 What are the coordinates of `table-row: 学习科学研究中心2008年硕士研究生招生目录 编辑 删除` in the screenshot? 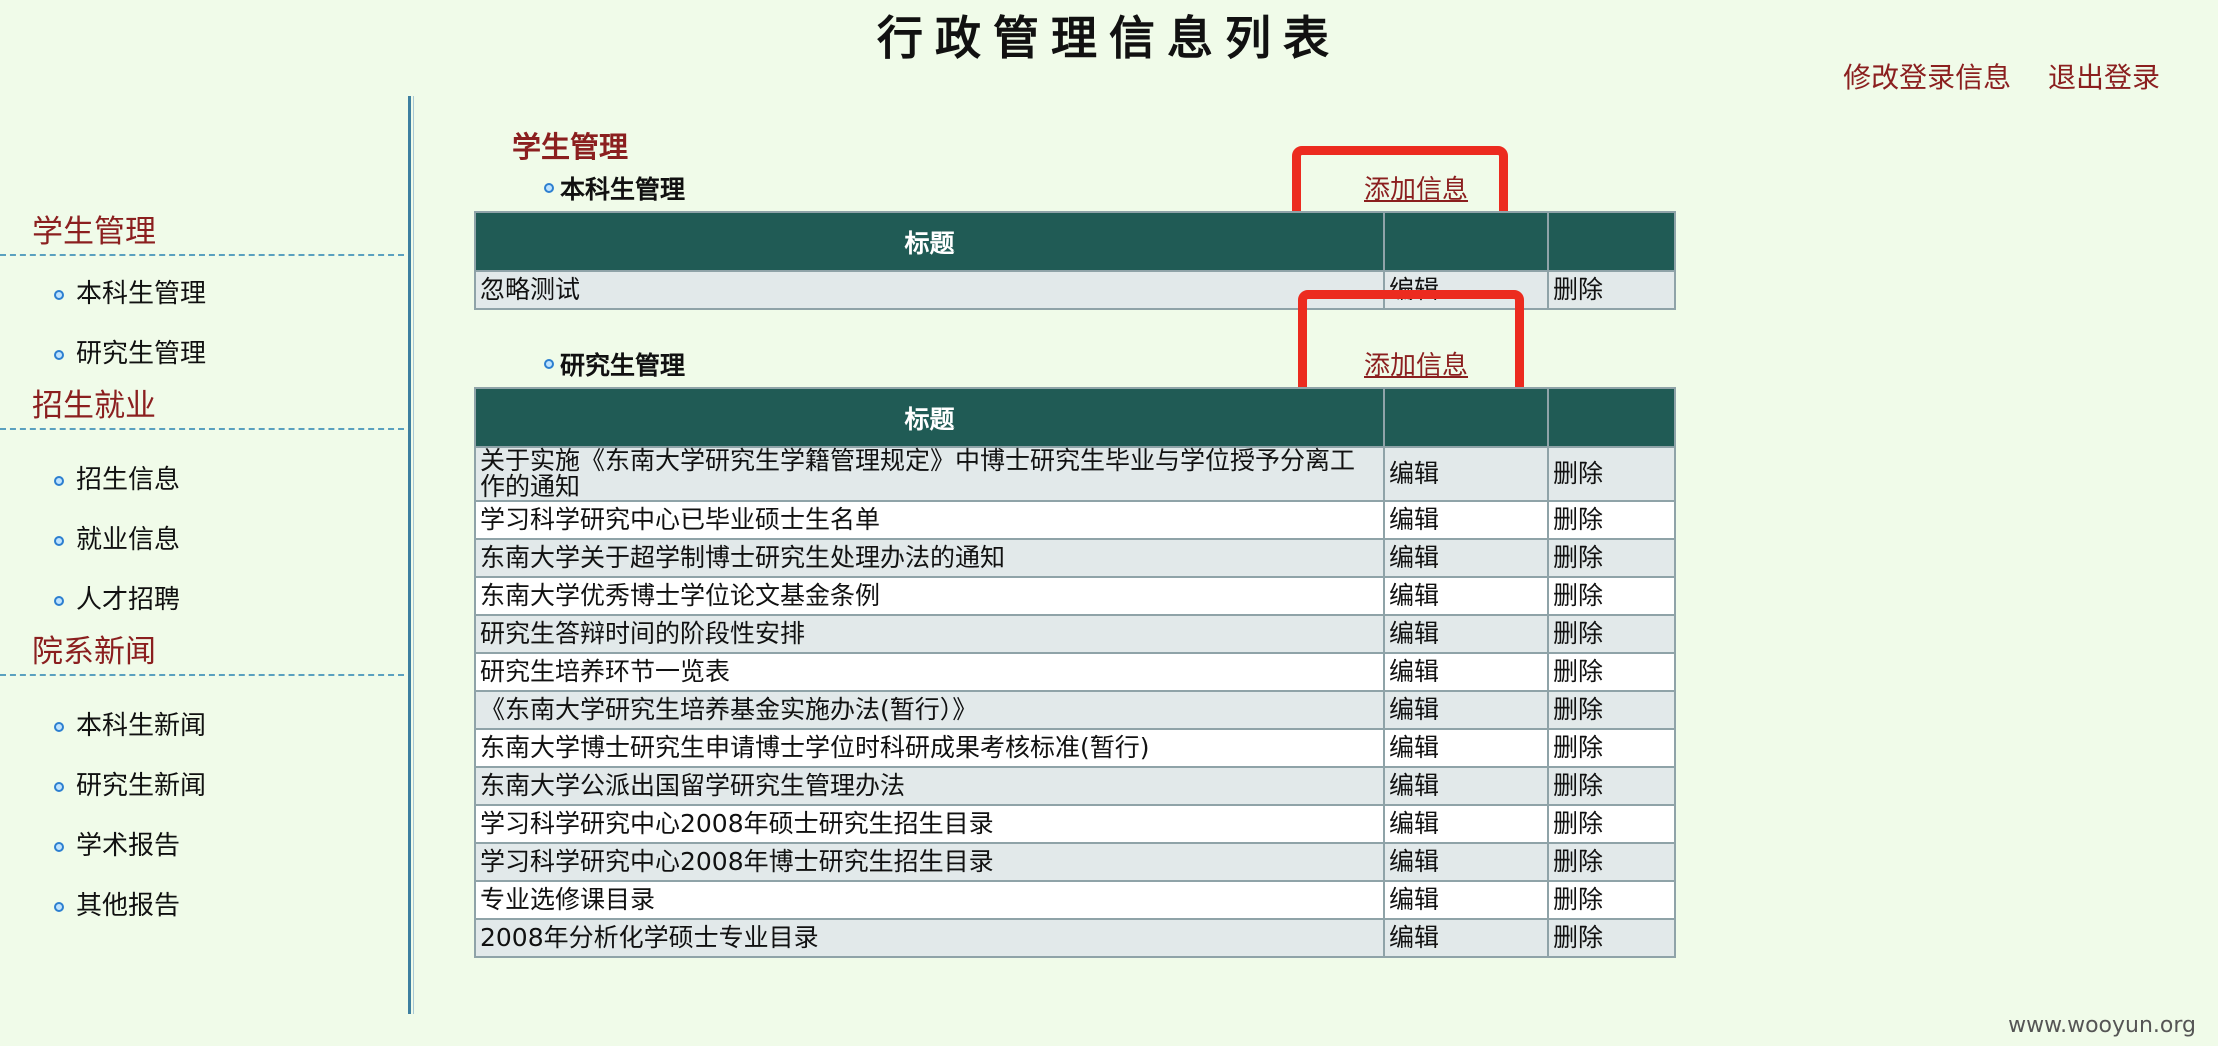 It's located at (1075, 824).